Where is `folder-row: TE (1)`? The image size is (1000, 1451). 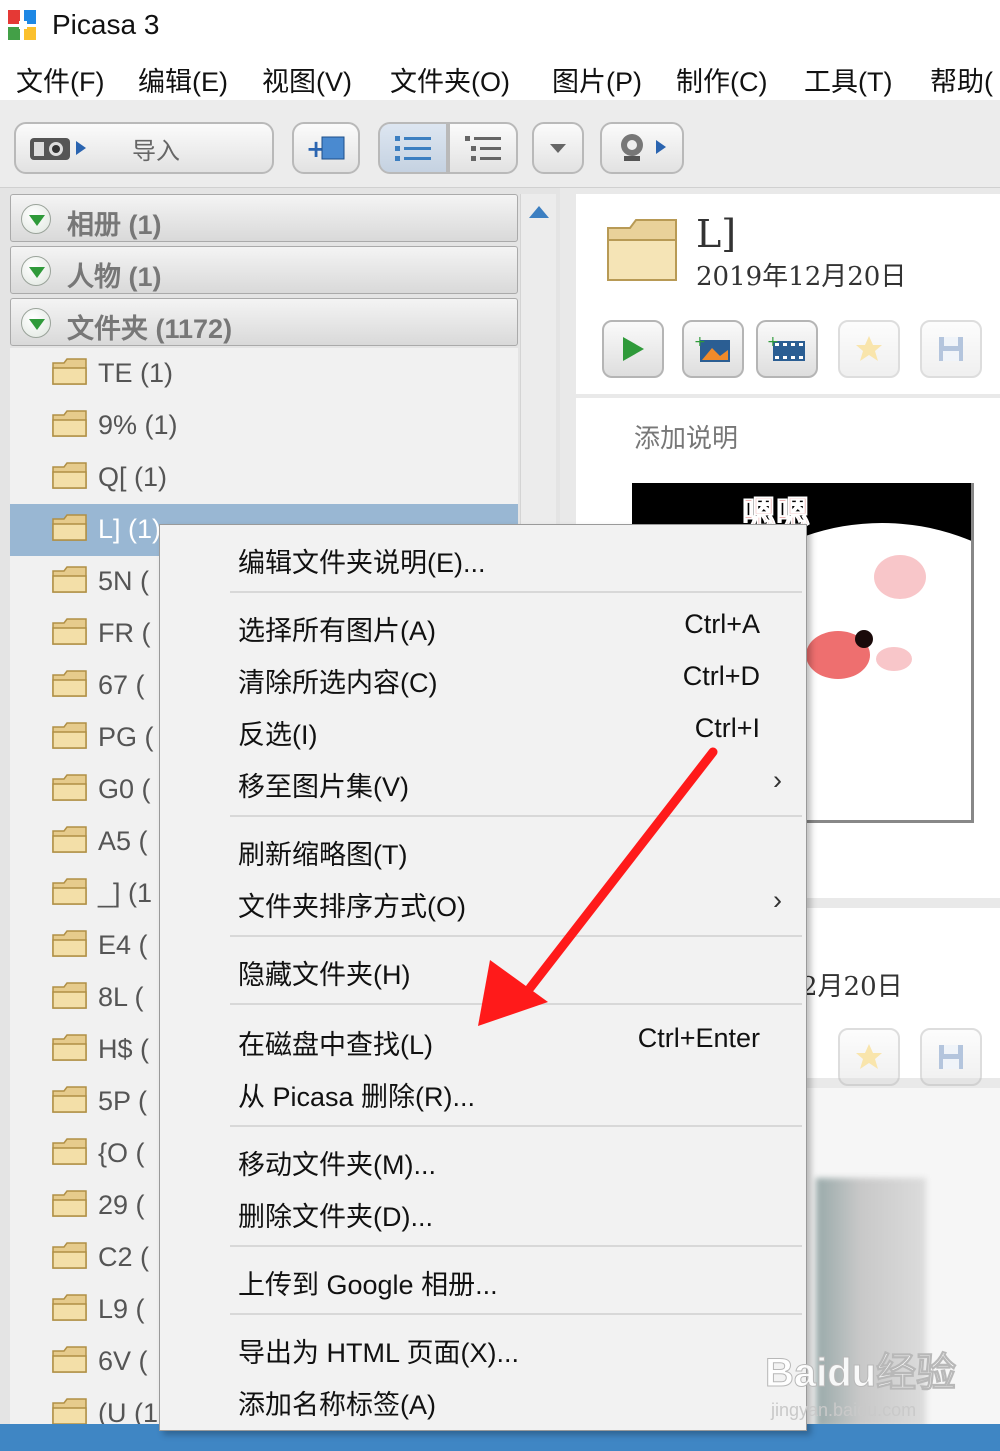 folder-row: TE (1) is located at coordinates (264, 374).